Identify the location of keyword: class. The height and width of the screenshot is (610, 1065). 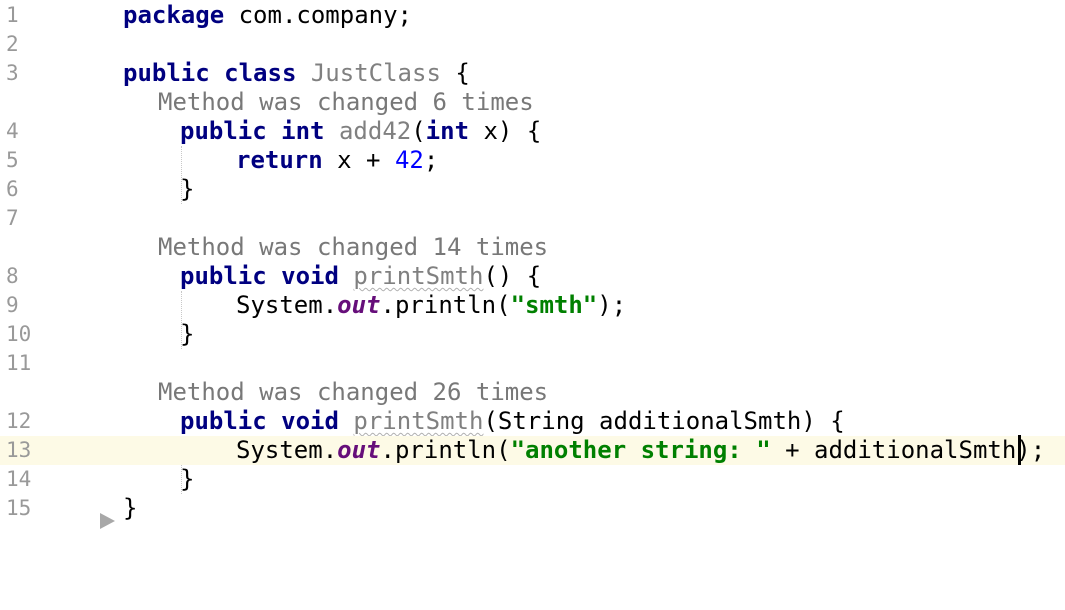
(260, 73).